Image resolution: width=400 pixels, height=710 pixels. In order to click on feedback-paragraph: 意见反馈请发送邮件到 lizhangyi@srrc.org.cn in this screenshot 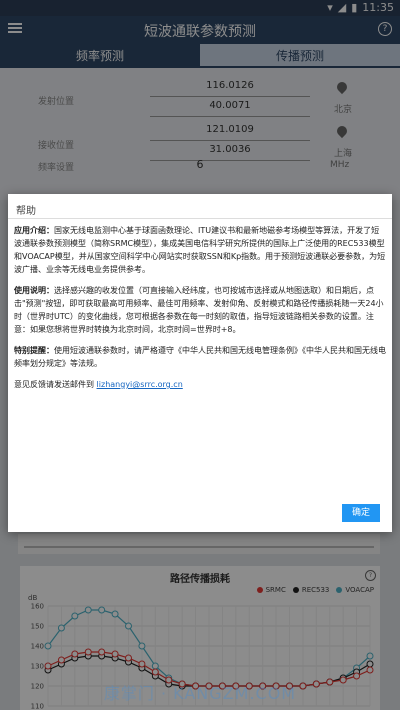, I will do `click(200, 384)`.